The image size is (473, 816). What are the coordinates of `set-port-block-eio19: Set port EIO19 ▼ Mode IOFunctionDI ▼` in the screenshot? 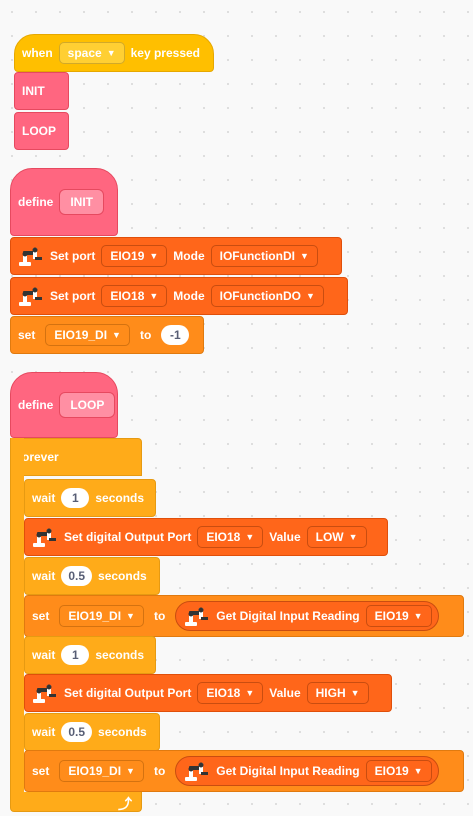 It's located at (176, 256).